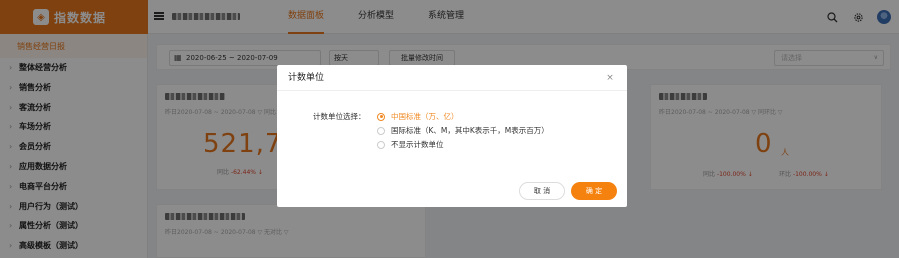 The width and height of the screenshot is (899, 258). What do you see at coordinates (610, 78) in the screenshot?
I see `close-icon: ×` at bounding box center [610, 78].